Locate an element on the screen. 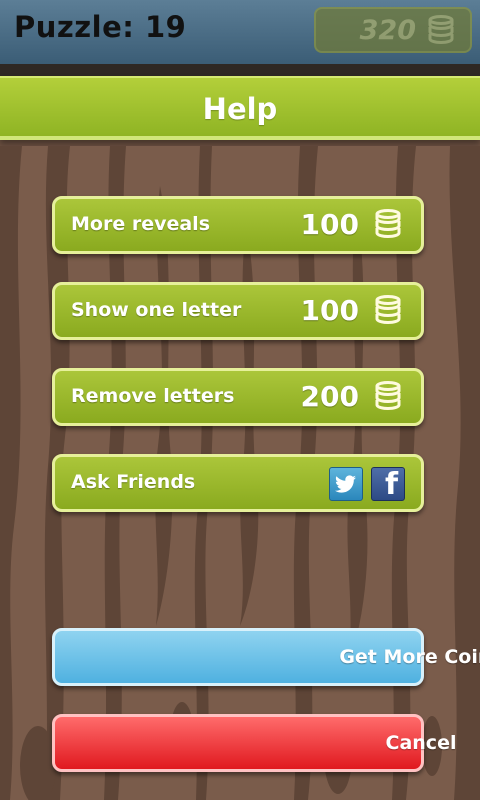 The image size is (480, 800). remove-letters-price: 200 is located at coordinates (329, 396).